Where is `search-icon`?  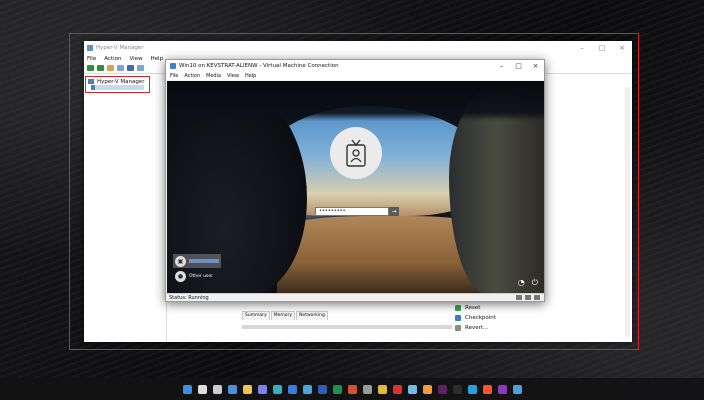
search-icon is located at coordinates (202, 389).